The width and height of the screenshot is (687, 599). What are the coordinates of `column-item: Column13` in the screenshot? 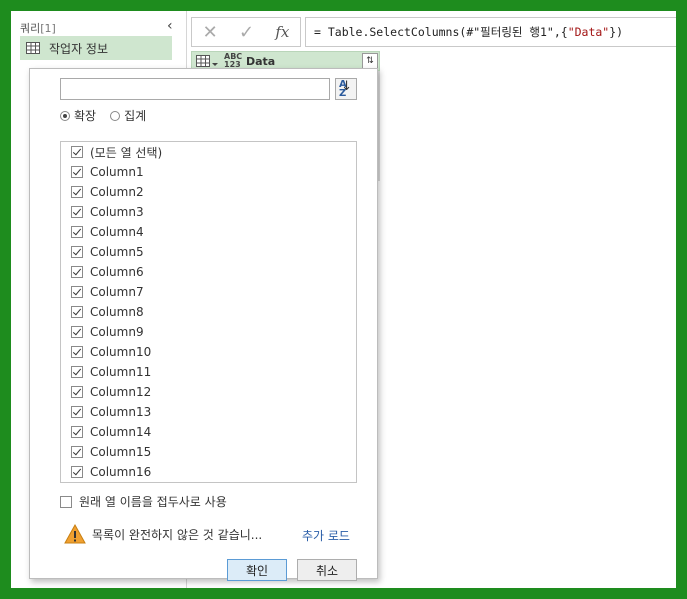 It's located at (111, 412).